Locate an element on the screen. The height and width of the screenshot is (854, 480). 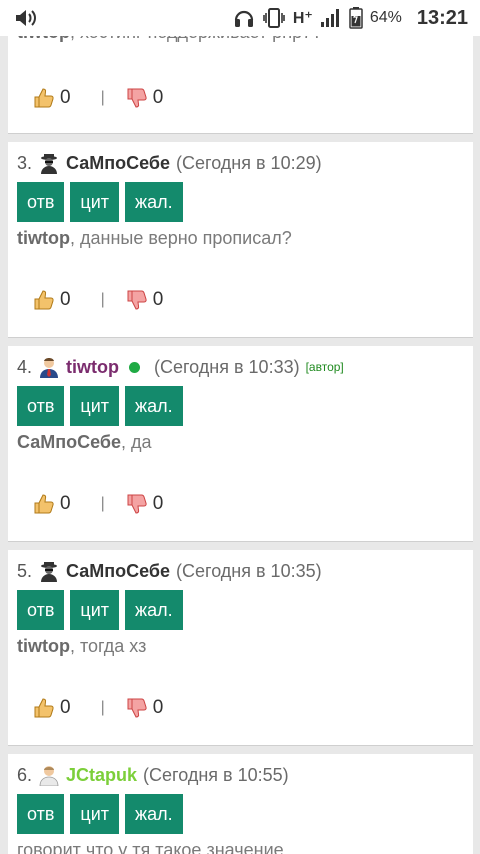
comment-time: (Сегодня в 10:35) is located at coordinates (249, 570).